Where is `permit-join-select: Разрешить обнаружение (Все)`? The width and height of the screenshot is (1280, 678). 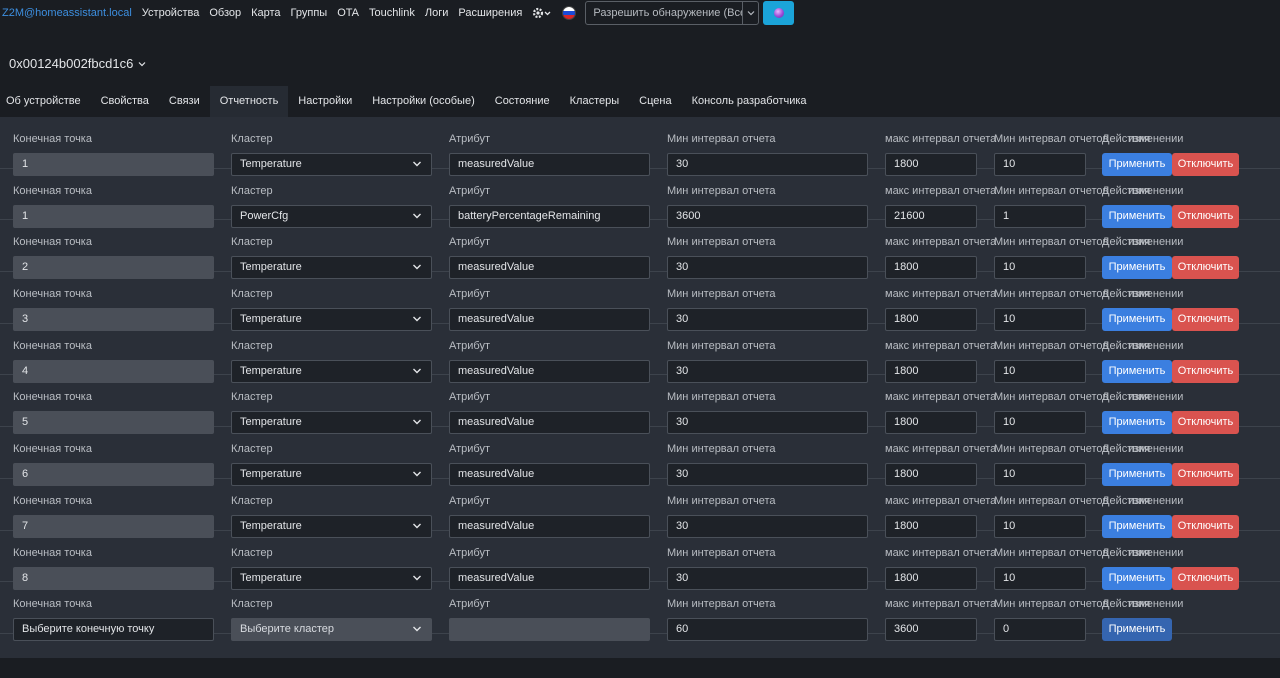
permit-join-select: Разрешить обнаружение (Все) is located at coordinates (672, 13).